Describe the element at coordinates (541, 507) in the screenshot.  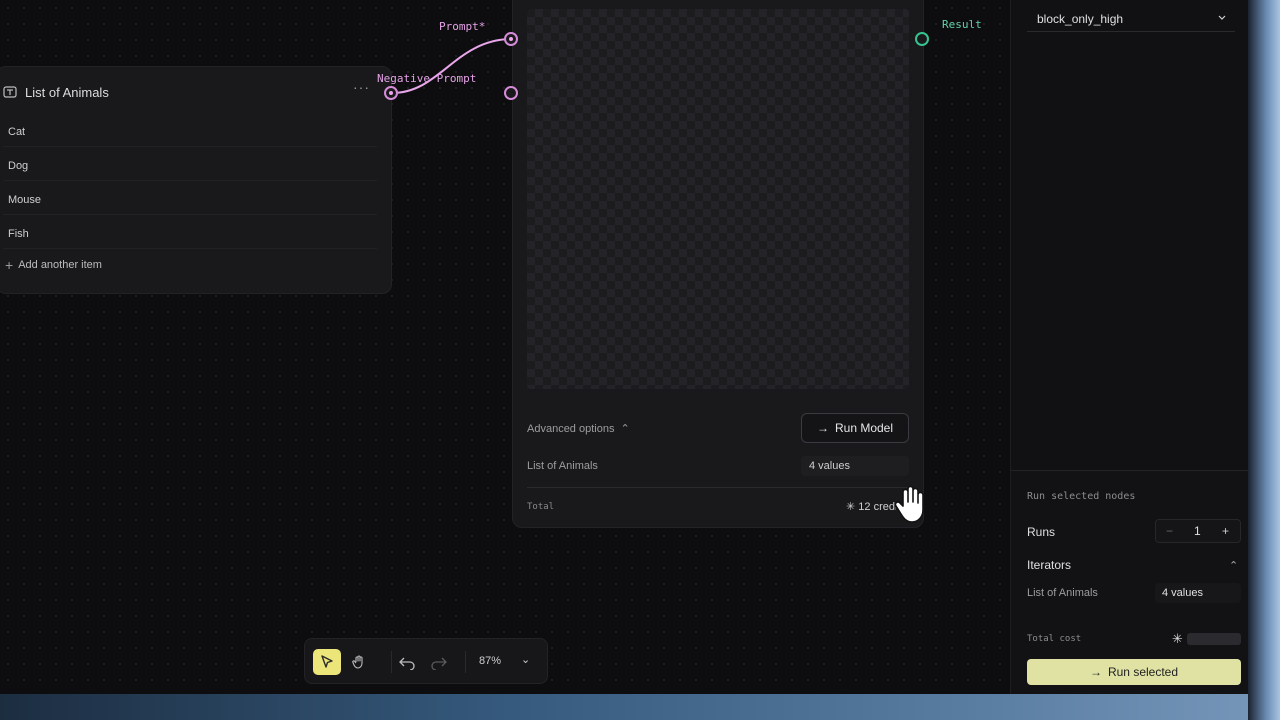
I see `total-label: Total` at that location.